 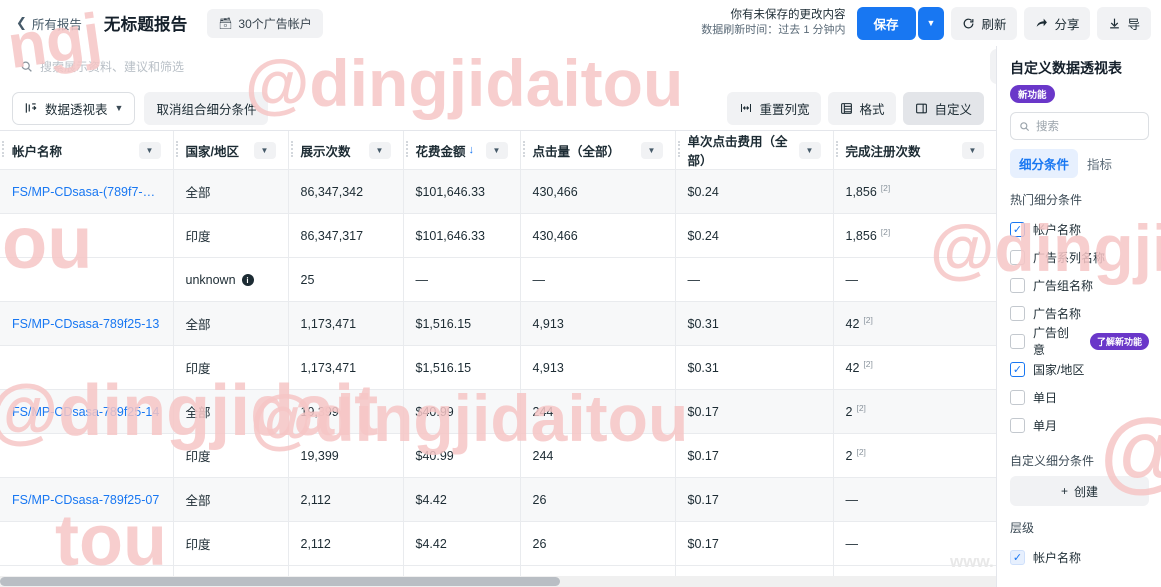 What do you see at coordinates (198, 457) in the screenshot?
I see `country-label: 印度` at bounding box center [198, 457].